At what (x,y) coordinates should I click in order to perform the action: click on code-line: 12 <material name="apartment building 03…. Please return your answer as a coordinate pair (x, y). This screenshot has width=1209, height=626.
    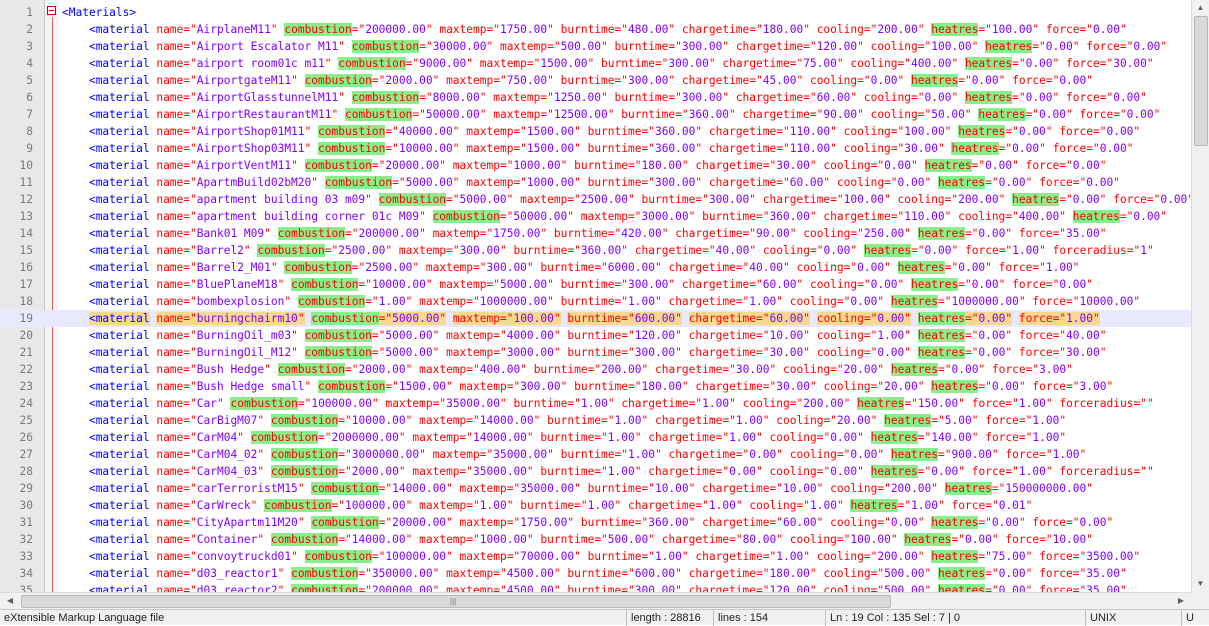
    Looking at the image, I should click on (595, 199).